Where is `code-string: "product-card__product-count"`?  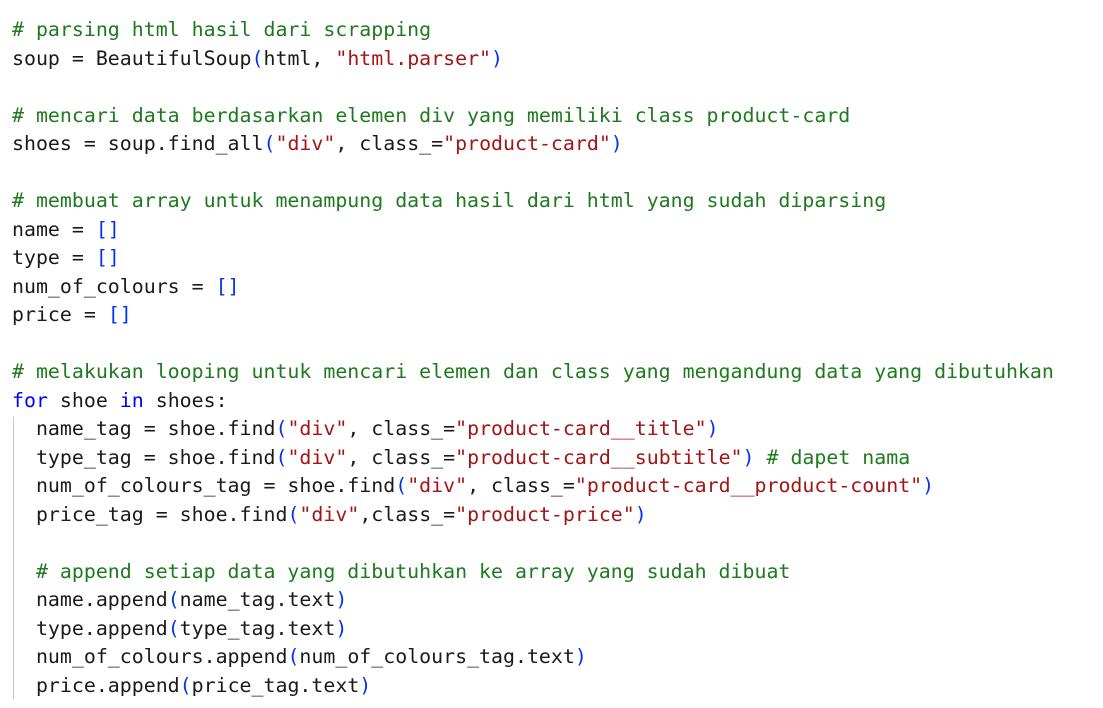 code-string: "product-card__product-count" is located at coordinates (748, 485).